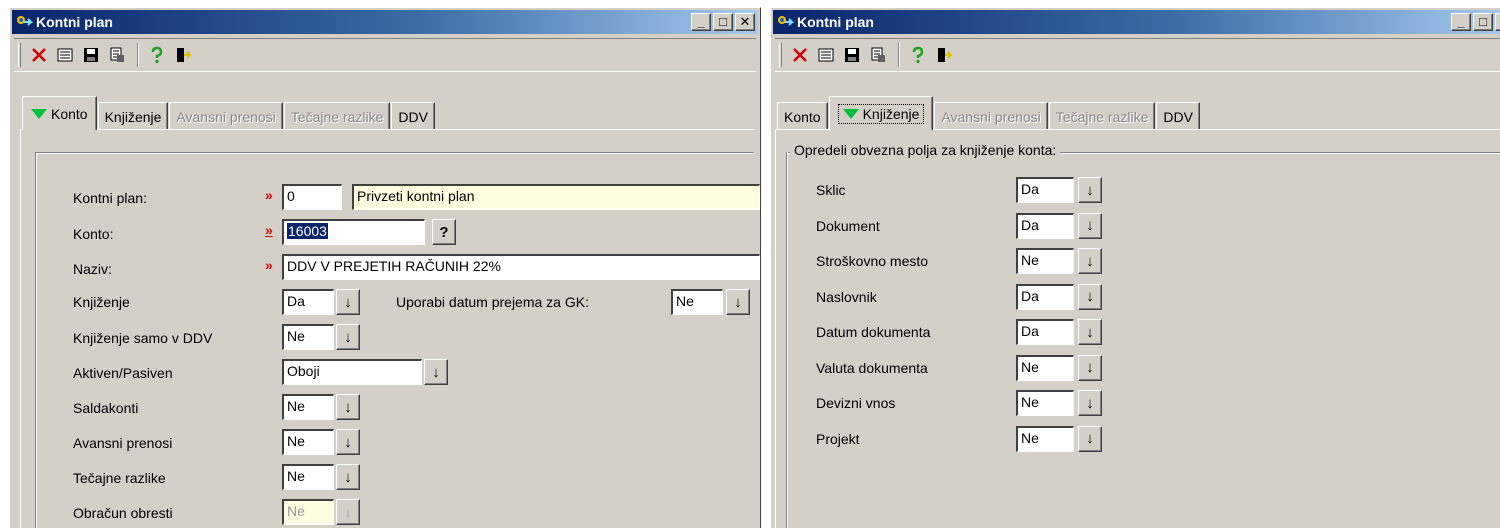  What do you see at coordinates (106, 408) in the screenshot?
I see `saldakonti-label: Saldakonti` at bounding box center [106, 408].